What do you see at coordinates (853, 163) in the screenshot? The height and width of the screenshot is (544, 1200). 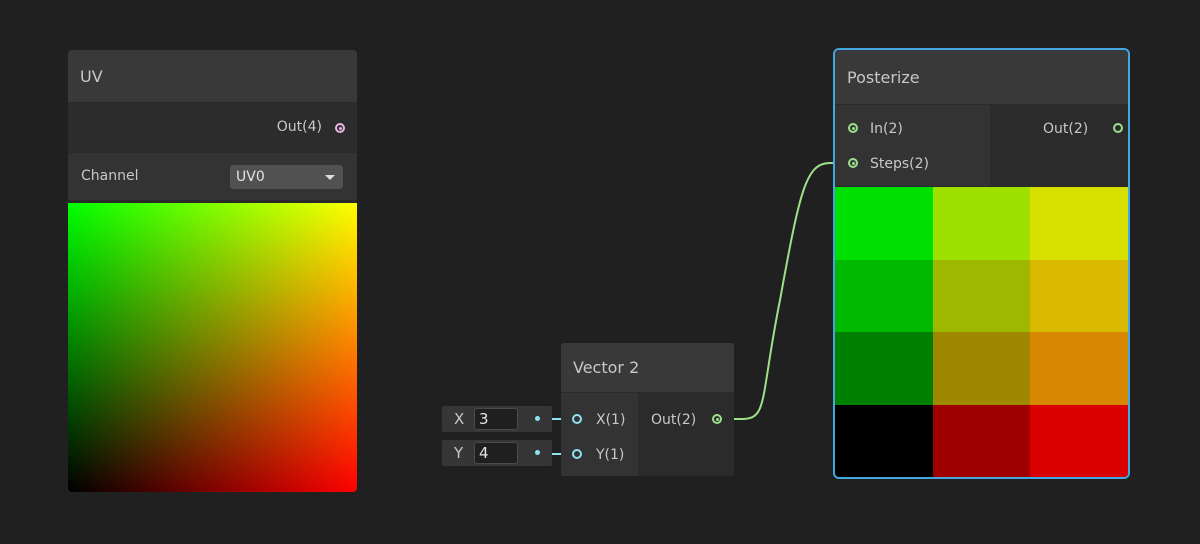 I see `steps-input-port` at bounding box center [853, 163].